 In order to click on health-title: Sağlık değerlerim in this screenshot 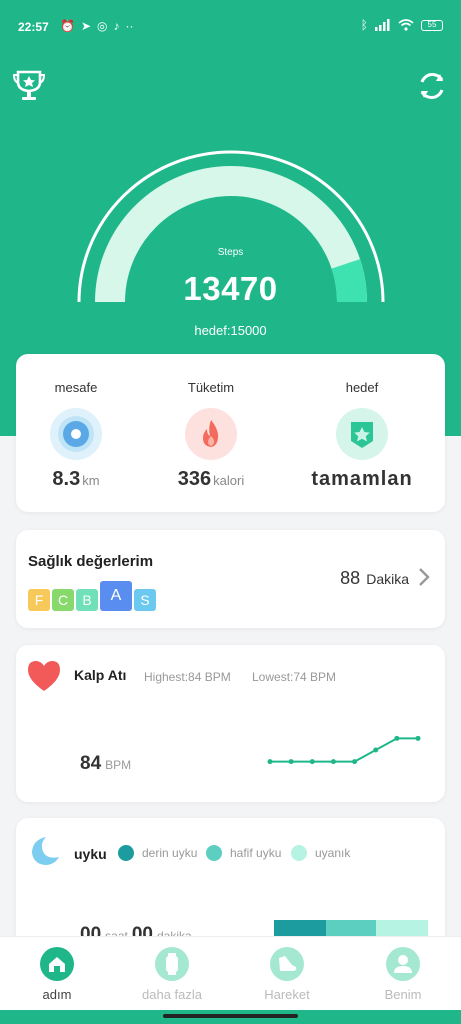, I will do `click(91, 561)`.